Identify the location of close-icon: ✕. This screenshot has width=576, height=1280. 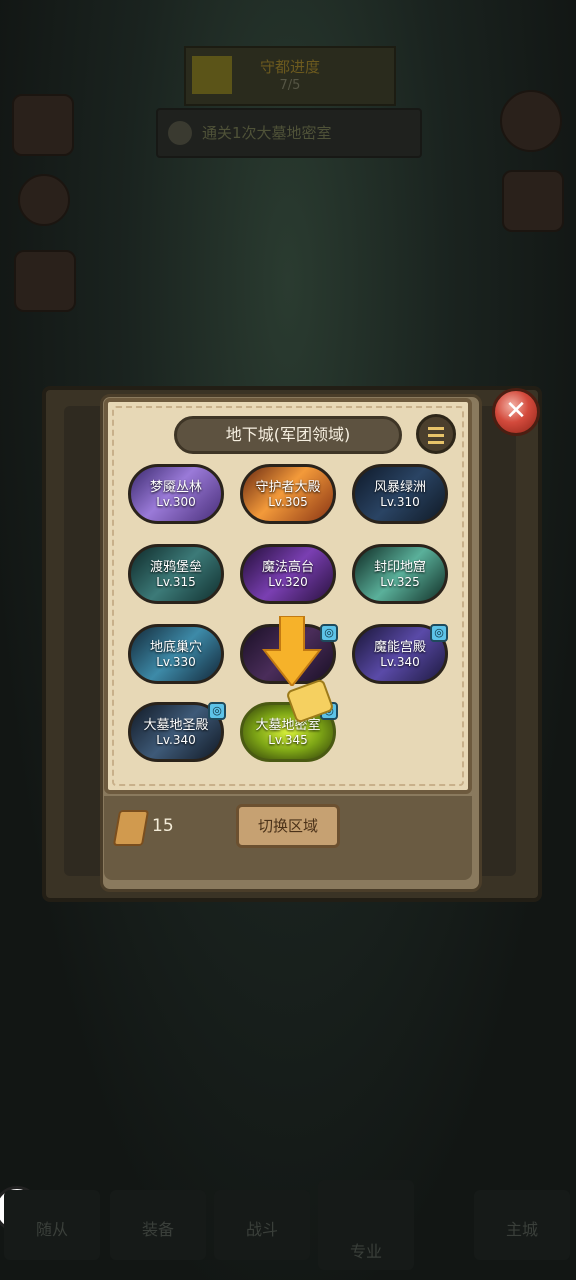
(516, 411).